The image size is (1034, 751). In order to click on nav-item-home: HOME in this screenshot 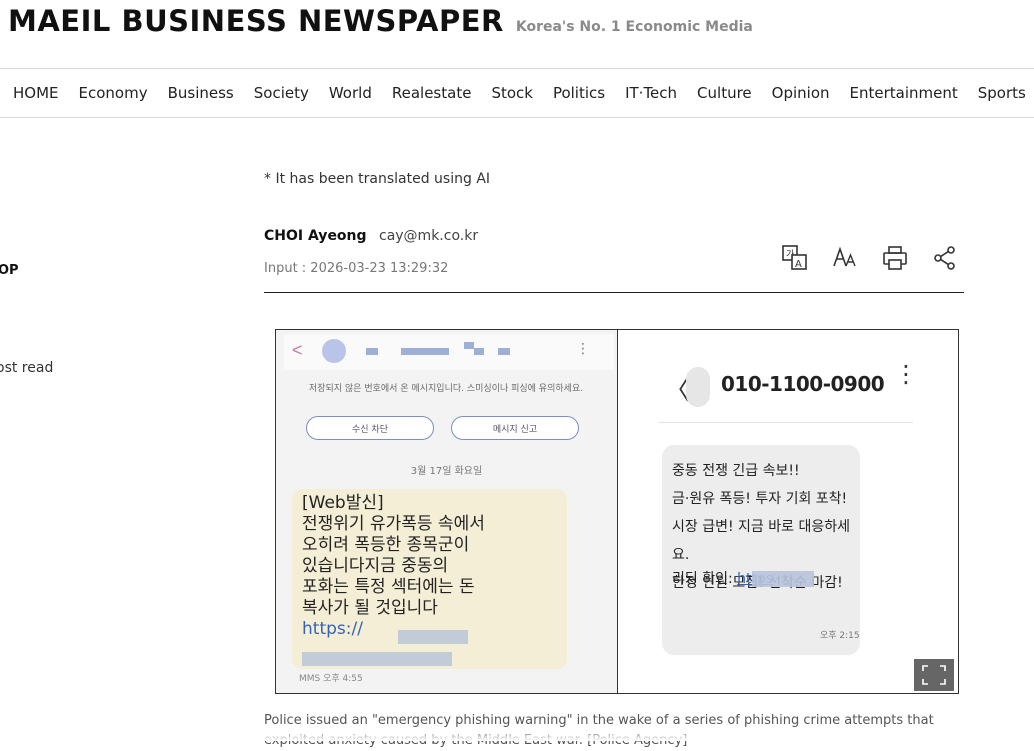, I will do `click(36, 93)`.